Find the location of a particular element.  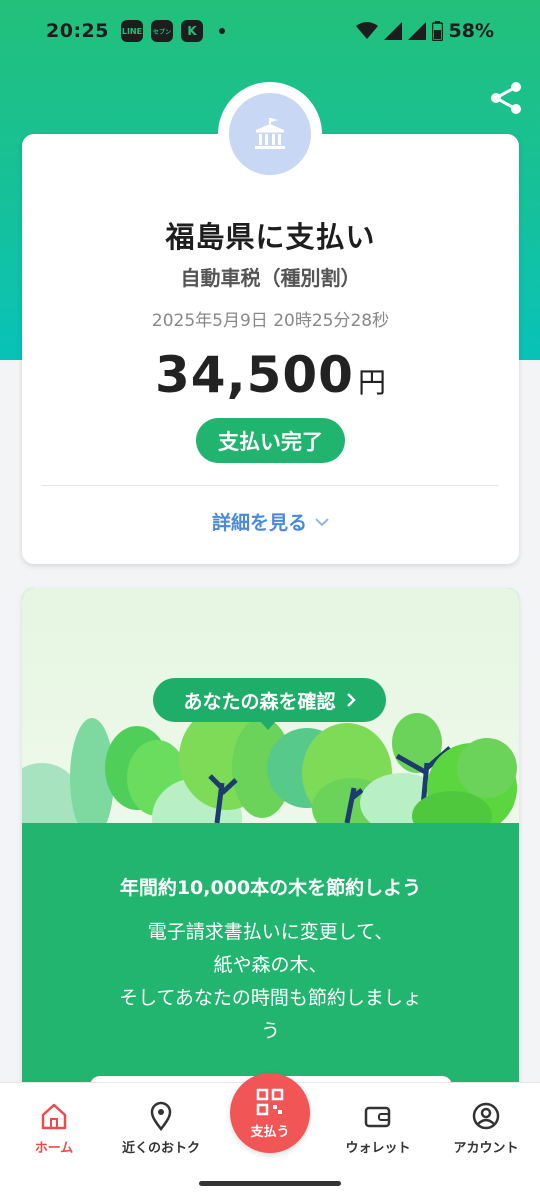

amount-value: 34,500 is located at coordinates (254, 375).